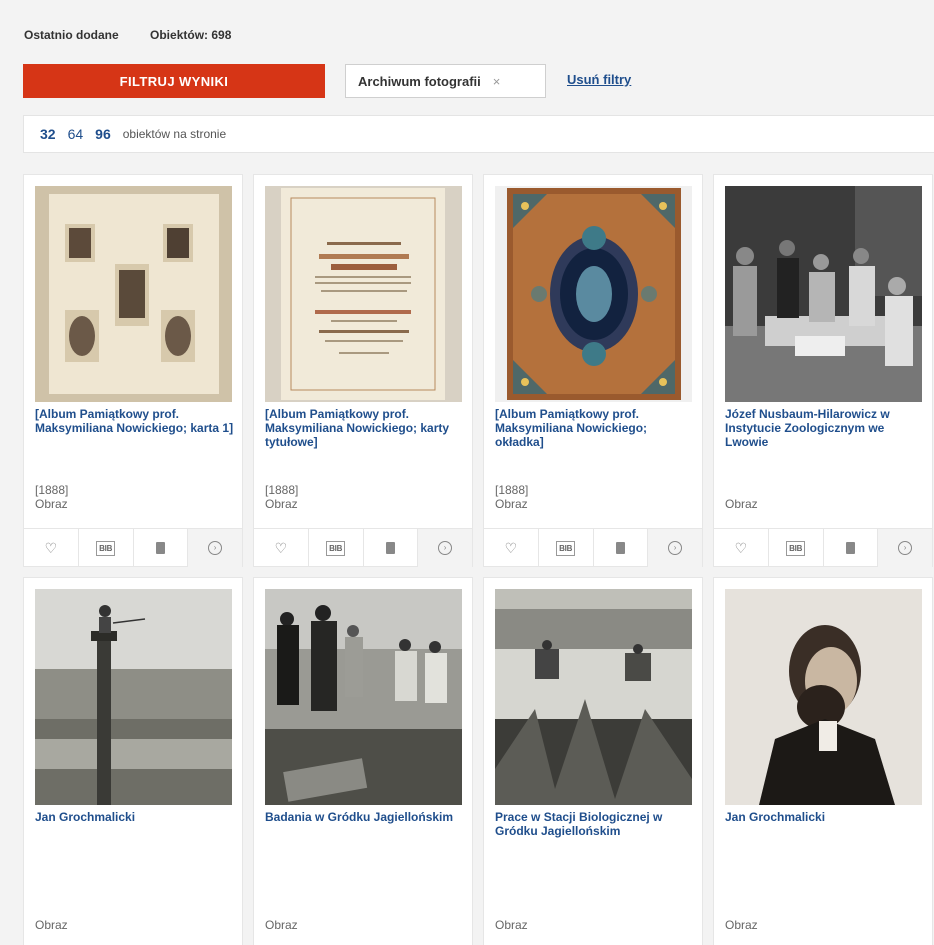 The height and width of the screenshot is (945, 934). What do you see at coordinates (76, 134) in the screenshot?
I see `per-page-option-64: 64` at bounding box center [76, 134].